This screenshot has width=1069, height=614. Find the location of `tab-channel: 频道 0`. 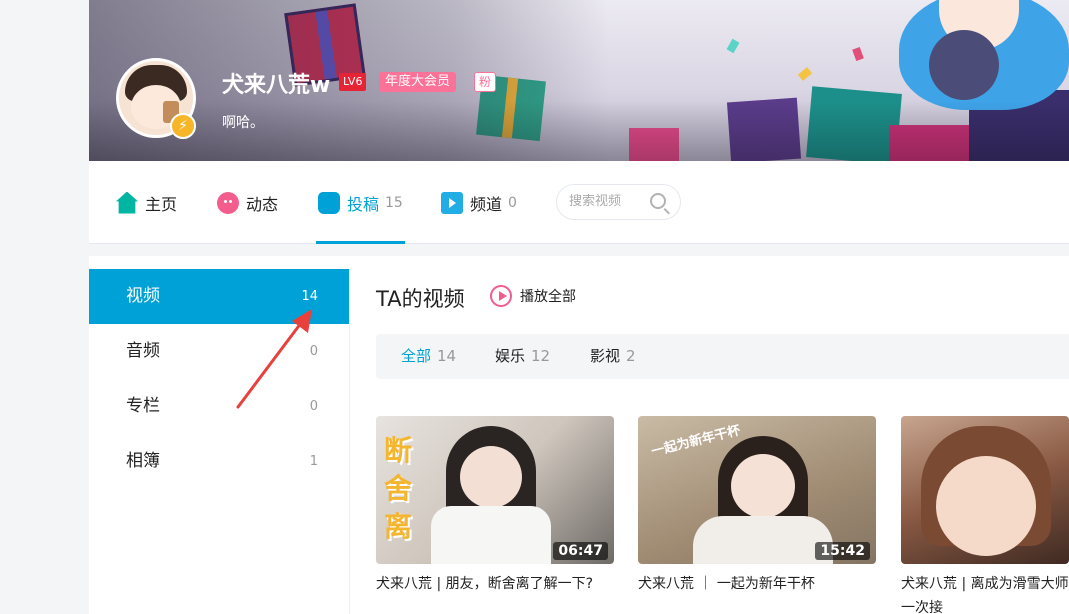

tab-channel: 频道 0 is located at coordinates (479, 202).